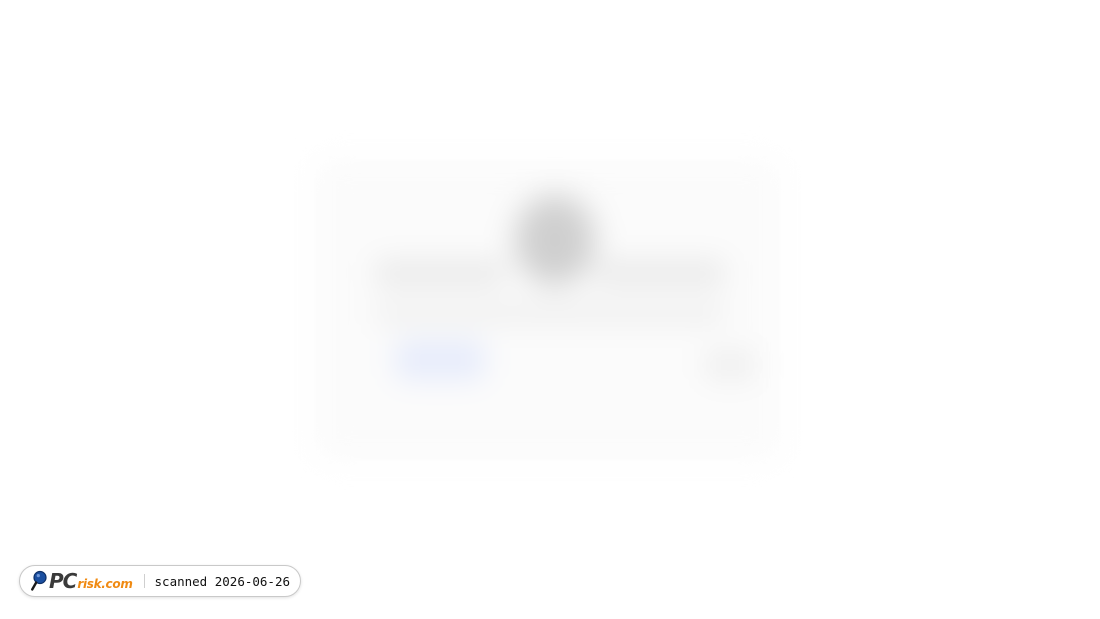  What do you see at coordinates (555, 240) in the screenshot?
I see `blurred-avatar` at bounding box center [555, 240].